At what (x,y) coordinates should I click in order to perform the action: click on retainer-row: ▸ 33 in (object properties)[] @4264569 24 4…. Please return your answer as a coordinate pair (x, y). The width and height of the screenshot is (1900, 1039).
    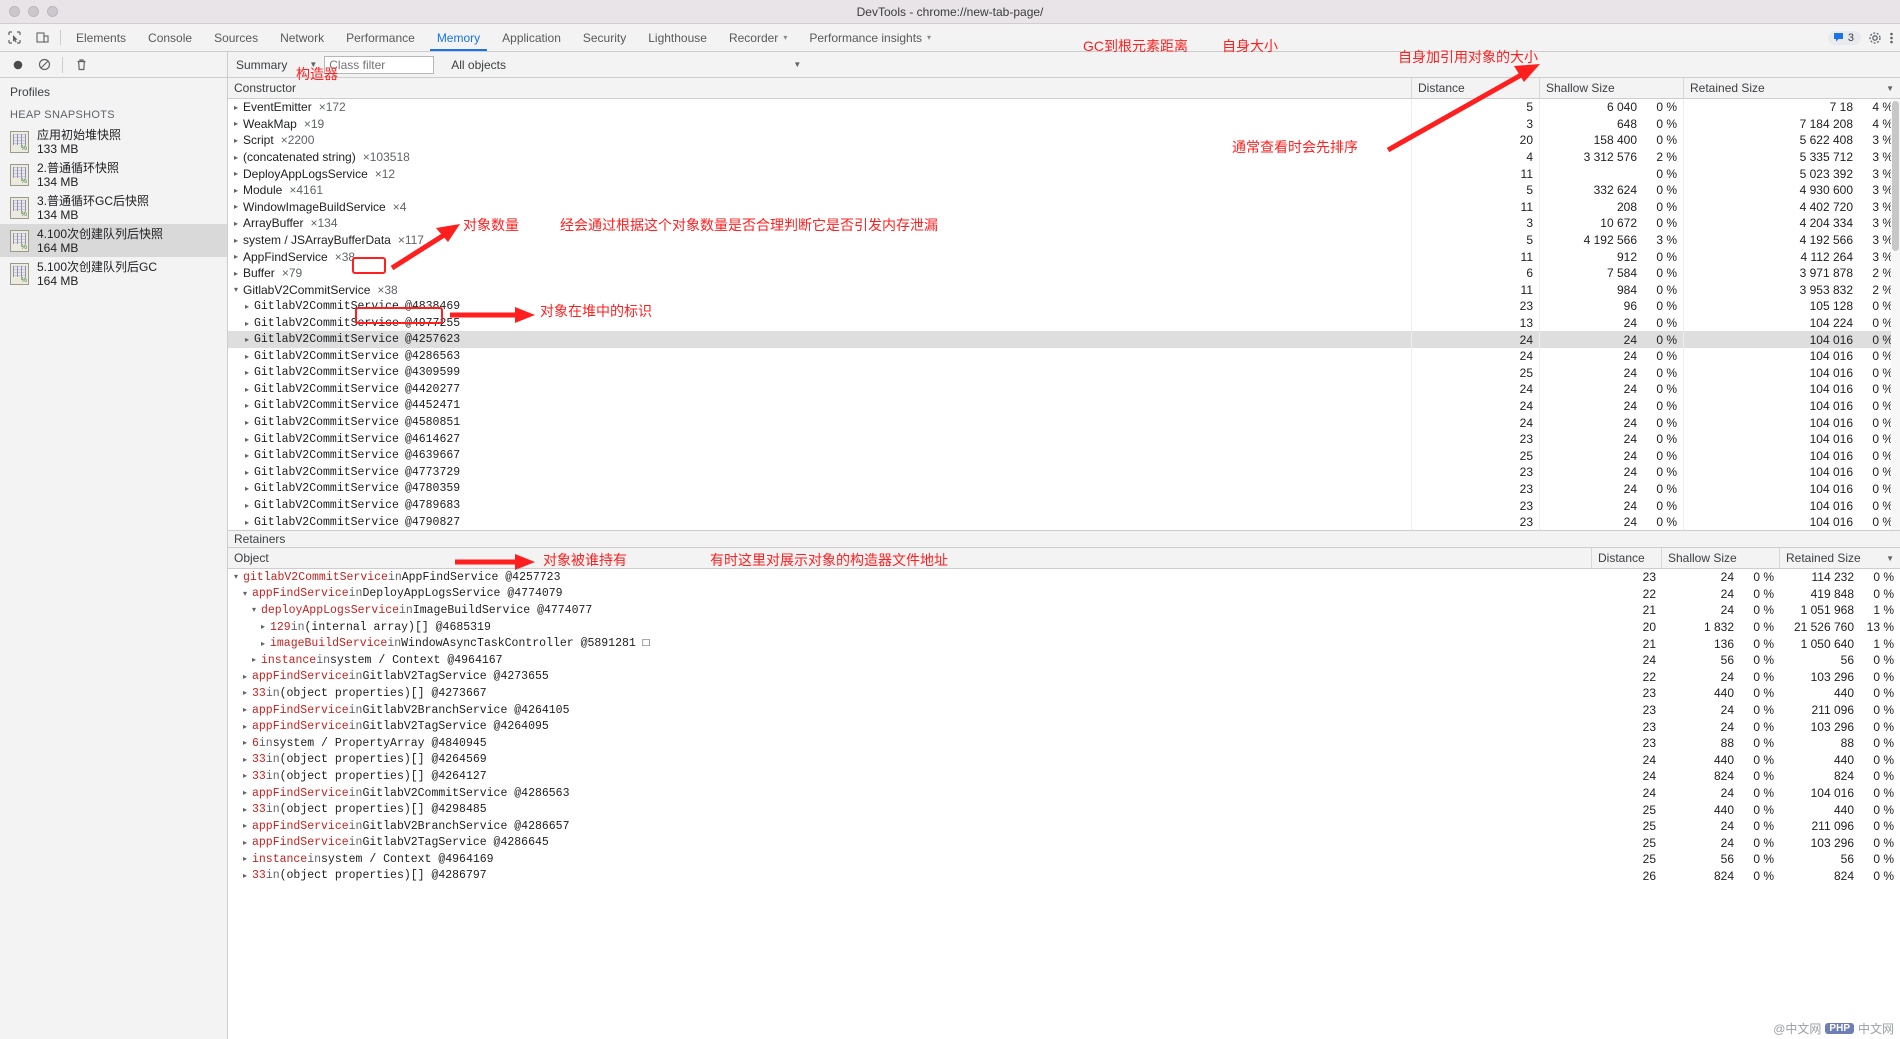
    Looking at the image, I should click on (1064, 760).